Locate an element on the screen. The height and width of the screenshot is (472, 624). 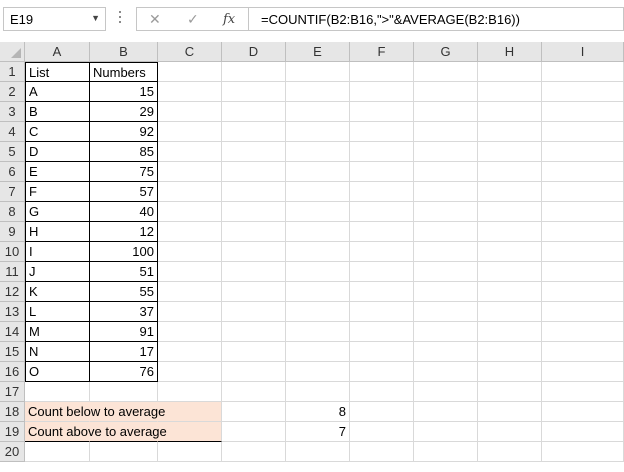
row-header-19: 19 is located at coordinates (12, 432).